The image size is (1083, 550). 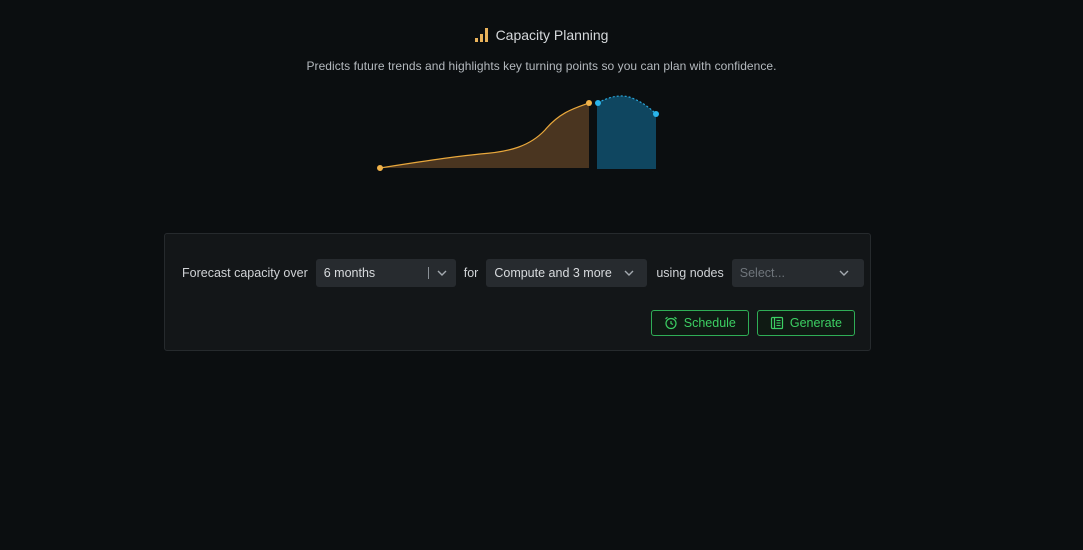 I want to click on alarm-clock-icon, so click(x=670, y=323).